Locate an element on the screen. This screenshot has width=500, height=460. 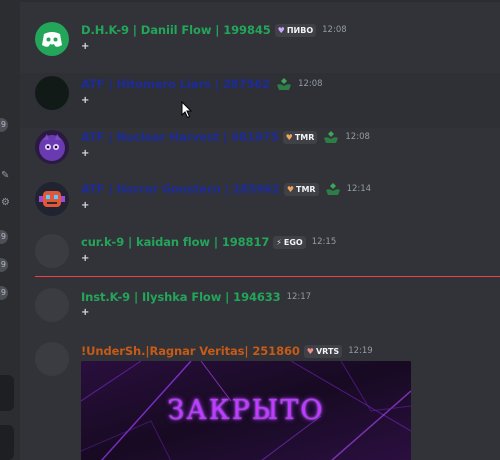
user-panel-edge is located at coordinates (7, 442).